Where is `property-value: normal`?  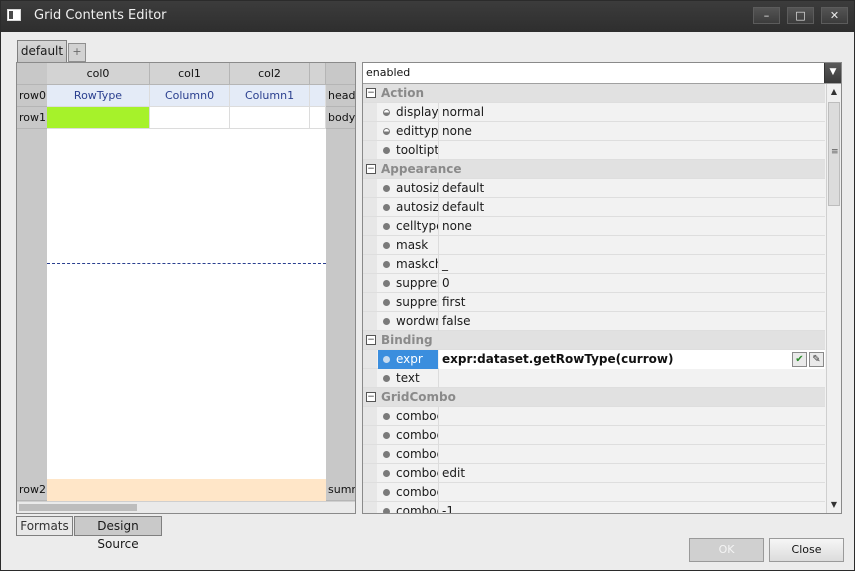
property-value: normal is located at coordinates (463, 112).